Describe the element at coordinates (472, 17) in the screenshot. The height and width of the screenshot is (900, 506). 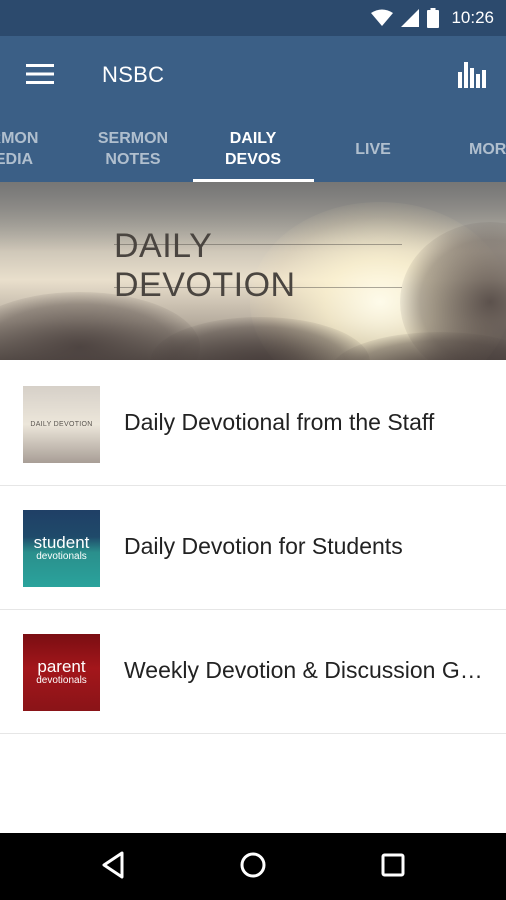
I see `status-time: 10:26` at that location.